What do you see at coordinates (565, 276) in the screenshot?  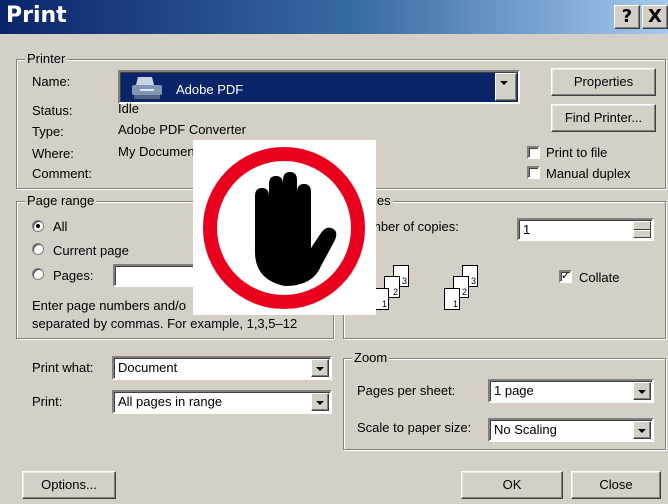 I see `collate-checkbox: ✓` at bounding box center [565, 276].